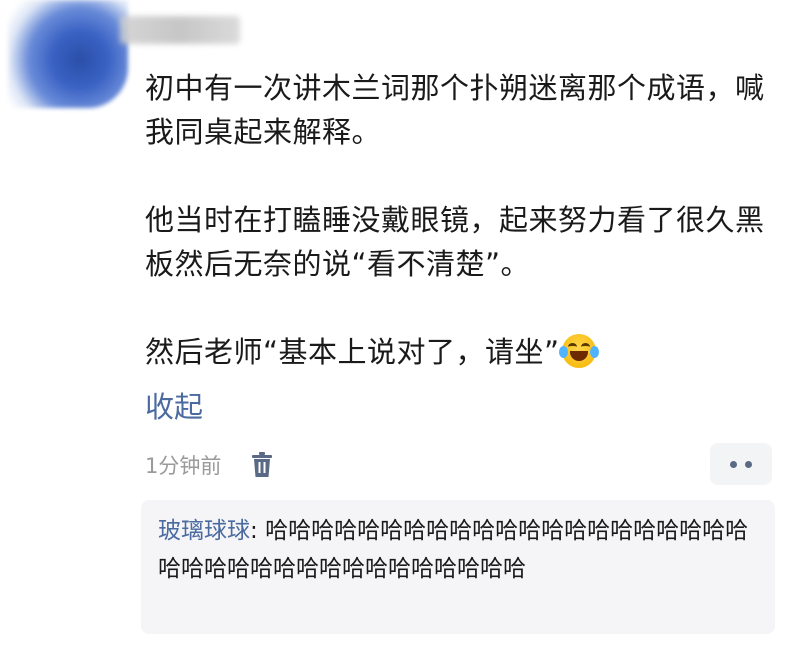  Describe the element at coordinates (180, 30) in the screenshot. I see `username-blurred` at that location.